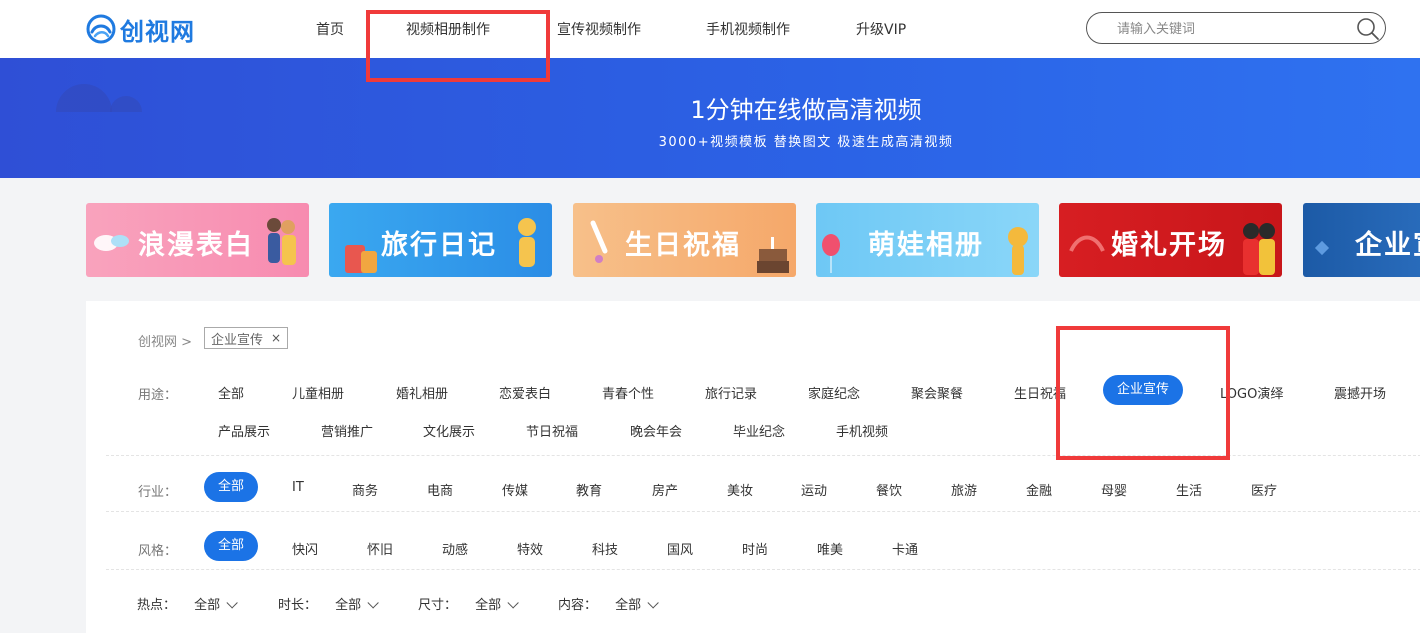  What do you see at coordinates (231, 487) in the screenshot?
I see `industry-option-active: 全部` at bounding box center [231, 487].